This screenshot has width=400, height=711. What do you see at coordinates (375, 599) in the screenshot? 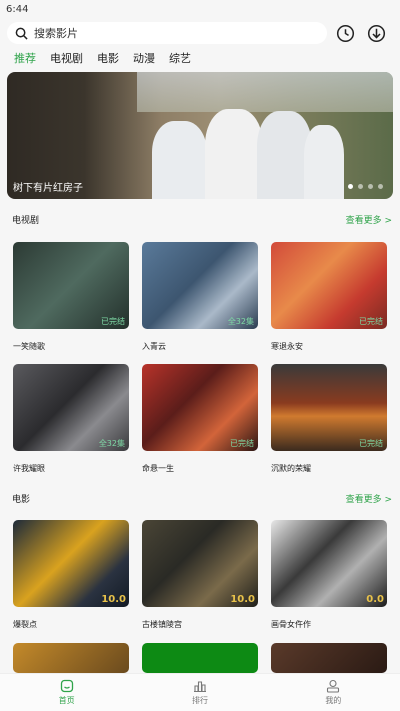
I see `score-label: 0.0` at bounding box center [375, 599].